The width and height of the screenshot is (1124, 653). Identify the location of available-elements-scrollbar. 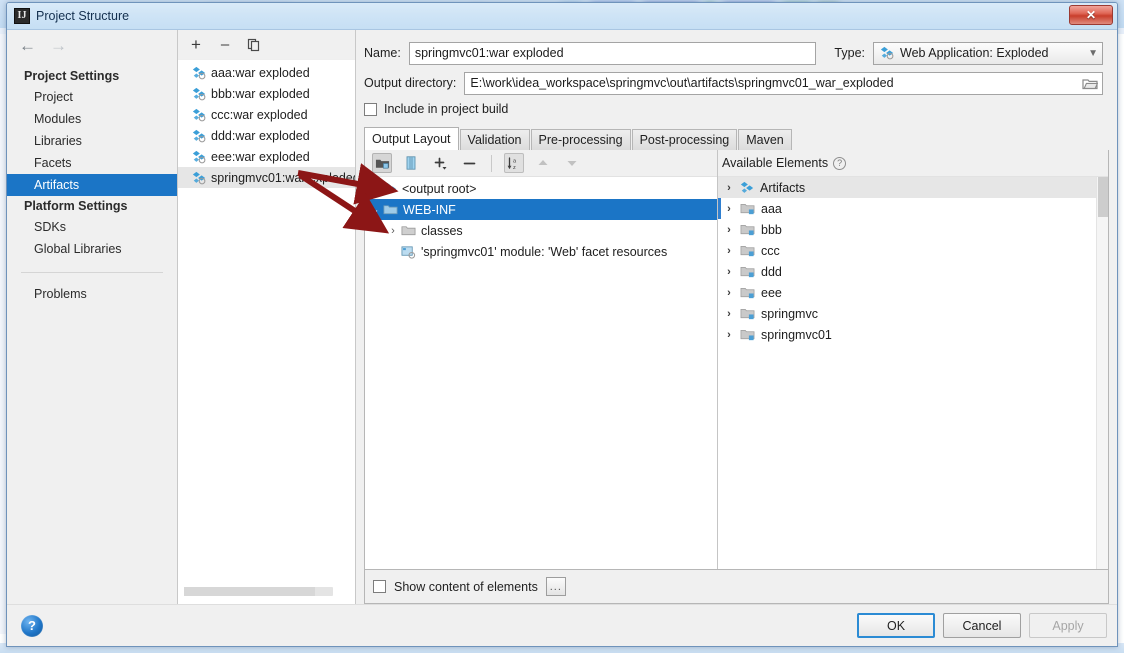
(1102, 373).